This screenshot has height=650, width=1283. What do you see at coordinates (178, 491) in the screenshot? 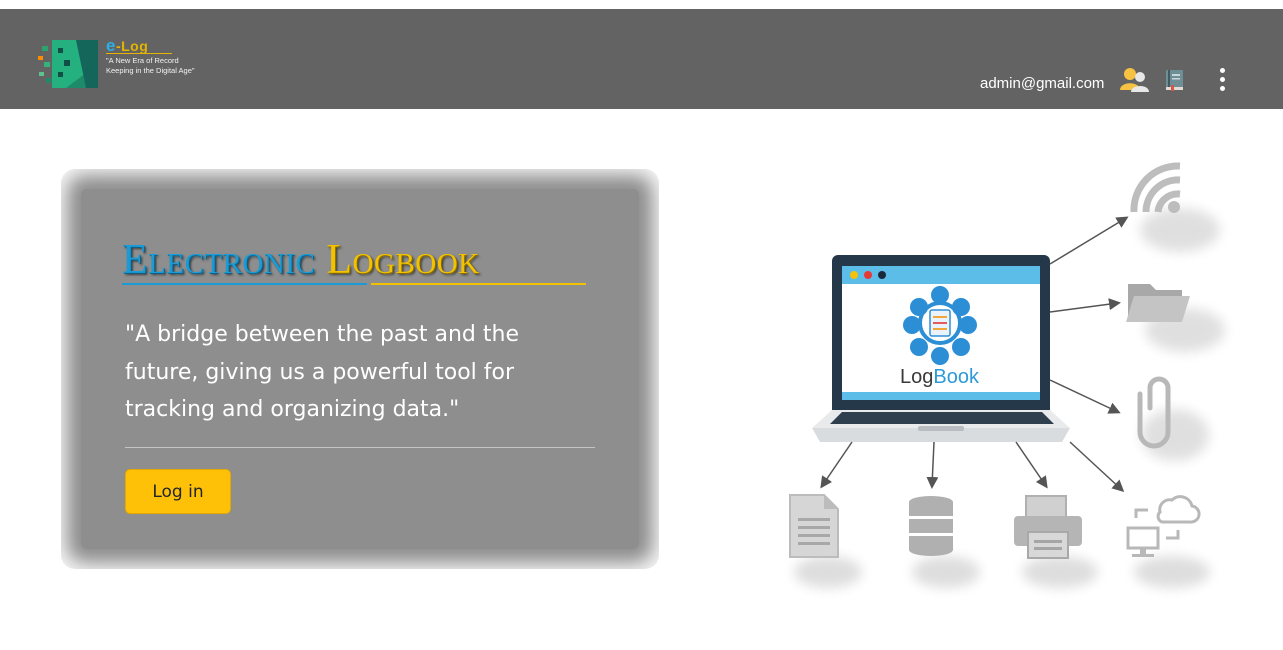
I see `login-button: Log in` at bounding box center [178, 491].